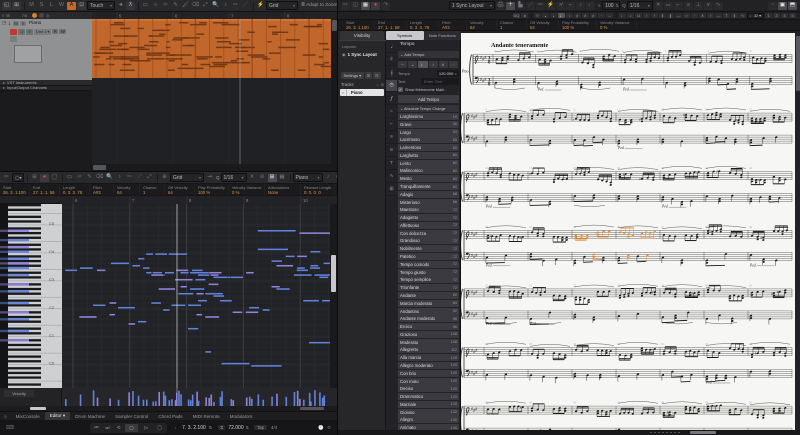 The image size is (800, 435). I want to click on symbols-tab-0: Symbols, so click(405, 35).